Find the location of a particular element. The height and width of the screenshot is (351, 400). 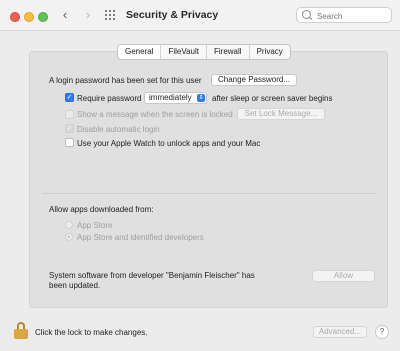

radio-app-store is located at coordinates (69, 225).